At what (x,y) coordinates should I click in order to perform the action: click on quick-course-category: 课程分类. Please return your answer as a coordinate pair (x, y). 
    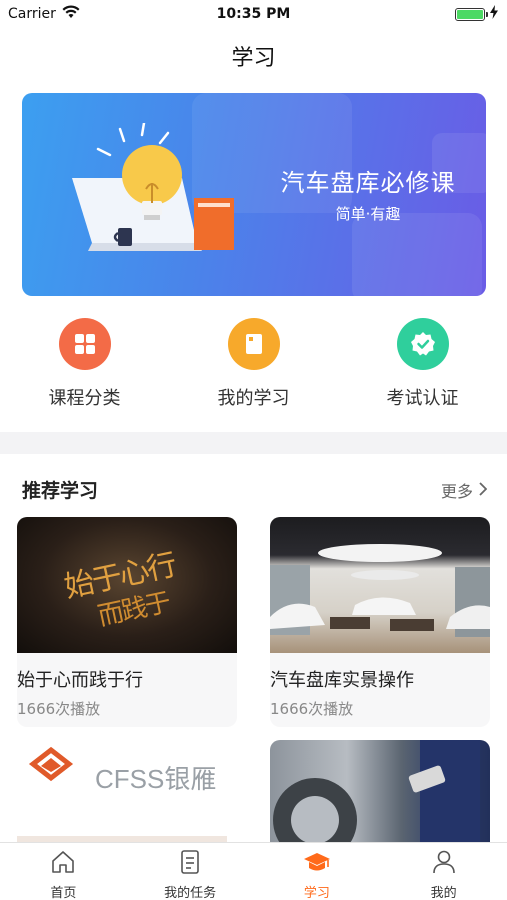
    Looking at the image, I should click on (84, 364).